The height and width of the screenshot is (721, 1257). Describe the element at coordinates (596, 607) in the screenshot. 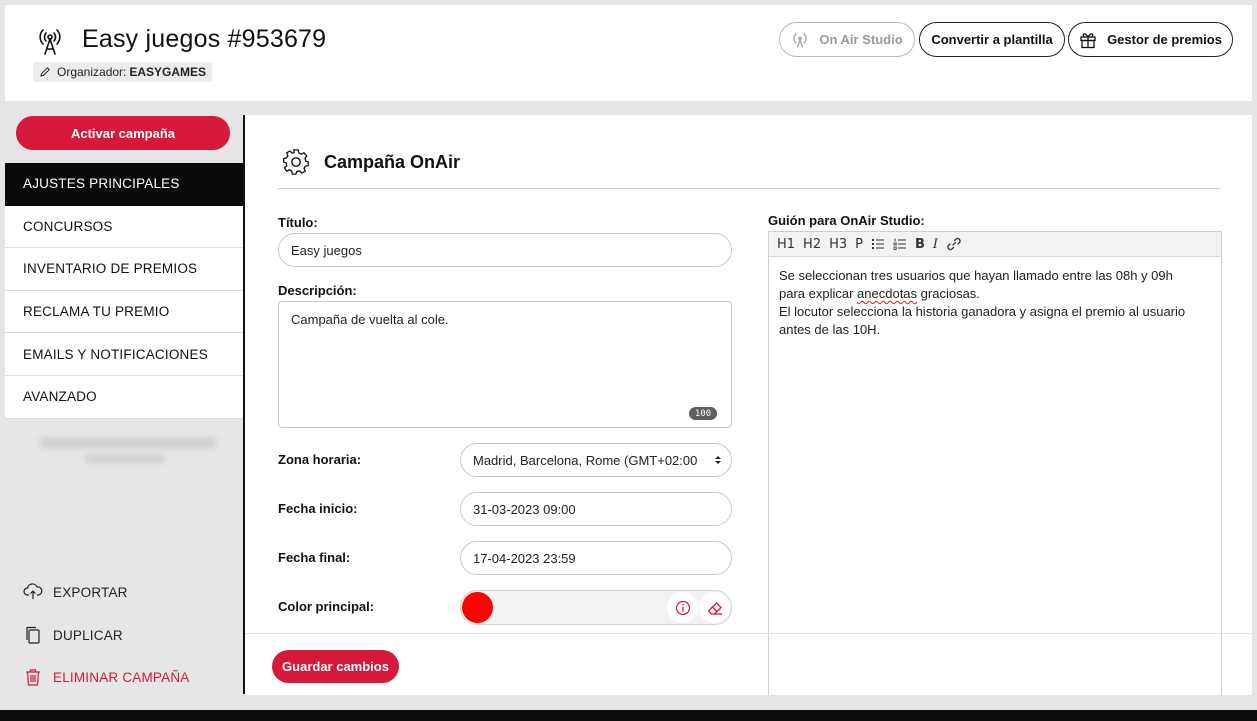

I see `main-color-picker` at that location.